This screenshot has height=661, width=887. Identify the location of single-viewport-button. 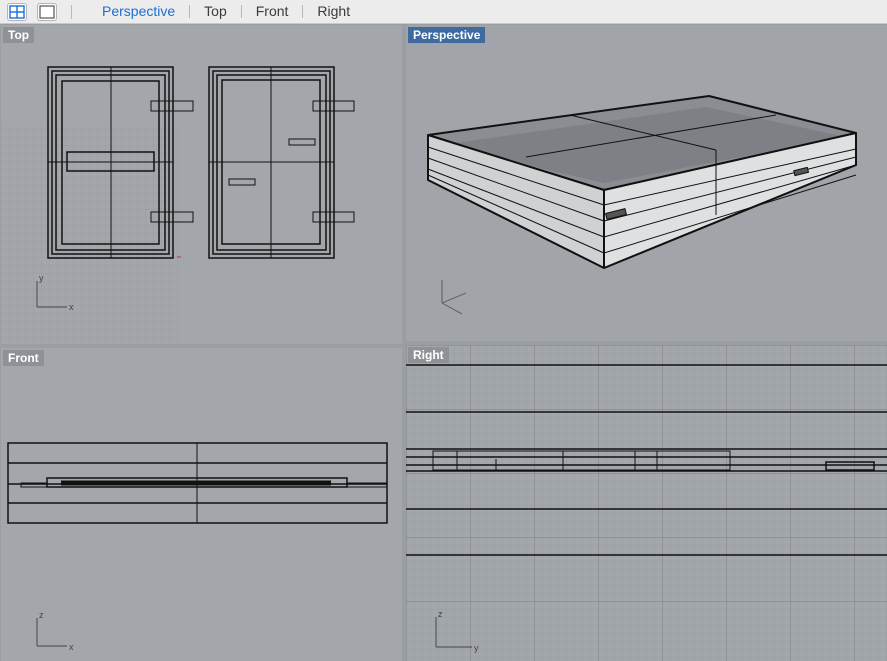
(47, 11).